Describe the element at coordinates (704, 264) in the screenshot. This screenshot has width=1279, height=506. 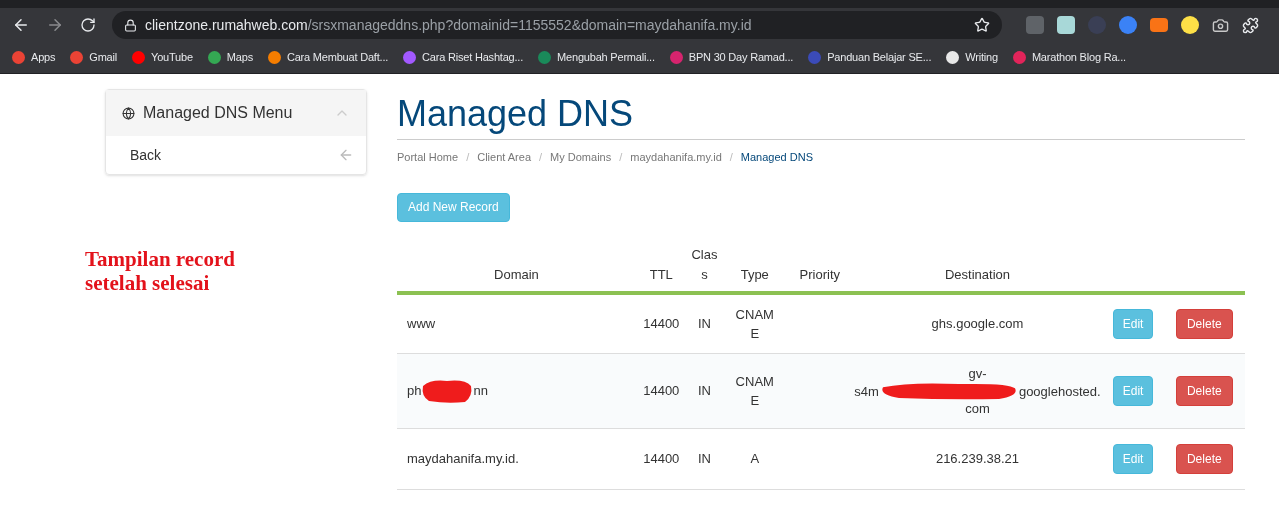
I see `column-header: Class` at that location.